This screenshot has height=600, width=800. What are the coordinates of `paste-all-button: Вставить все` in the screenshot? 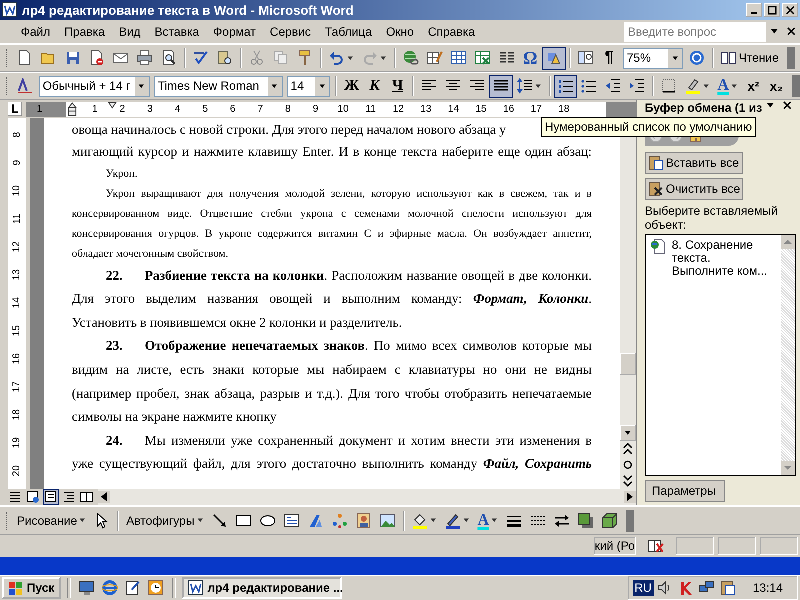 It's located at (694, 163).